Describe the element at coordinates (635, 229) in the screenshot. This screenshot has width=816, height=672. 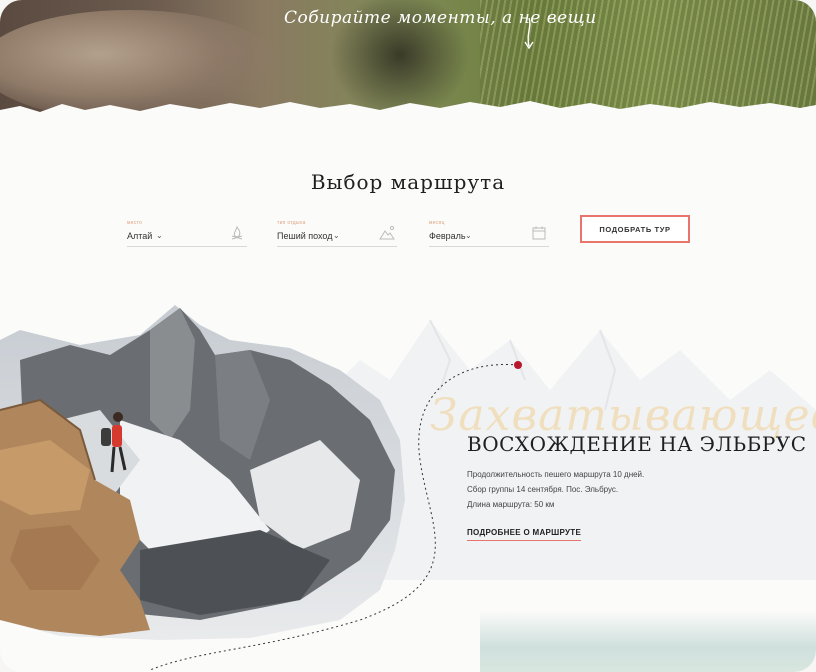
I see `find-tour-button: ПОДОБРАТЬ ТУР` at that location.